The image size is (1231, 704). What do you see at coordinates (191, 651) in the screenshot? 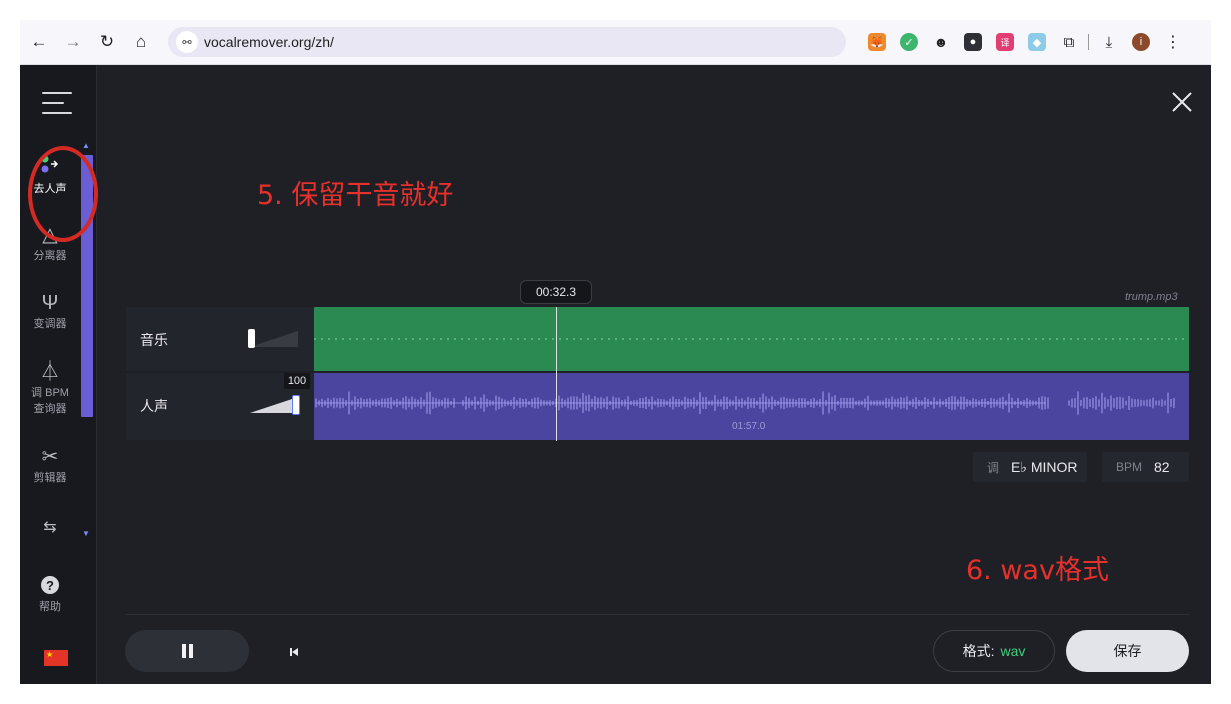
I see `pause-icon-bar` at bounding box center [191, 651].